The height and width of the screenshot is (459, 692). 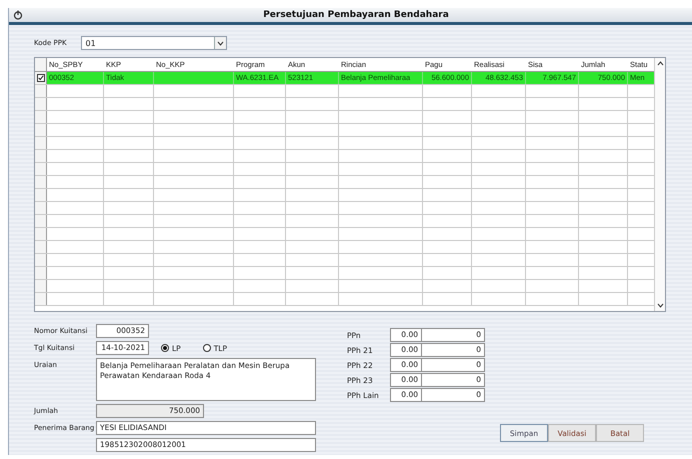 What do you see at coordinates (660, 305) in the screenshot?
I see `scroll-down-icon` at bounding box center [660, 305].